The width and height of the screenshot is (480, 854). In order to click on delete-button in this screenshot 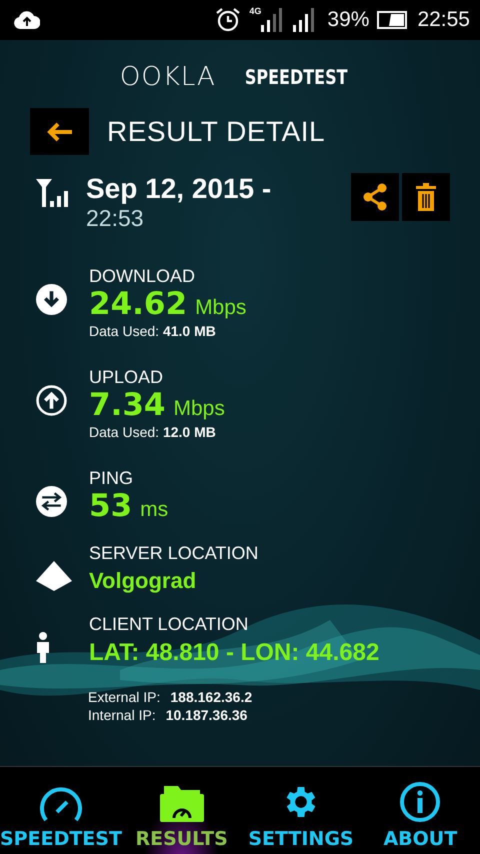, I will do `click(426, 197)`.